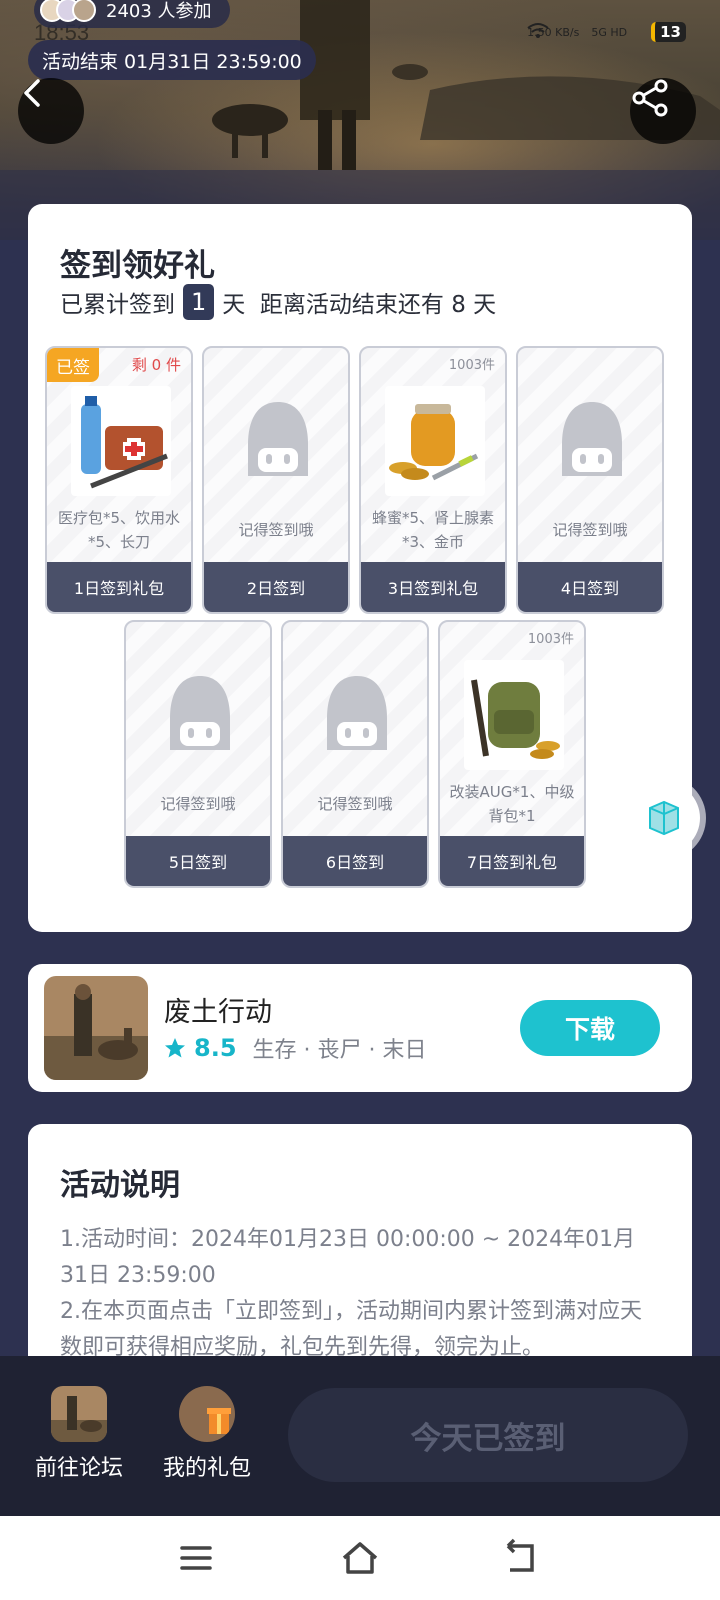  I want to click on signed-badge: 已签, so click(73, 365).